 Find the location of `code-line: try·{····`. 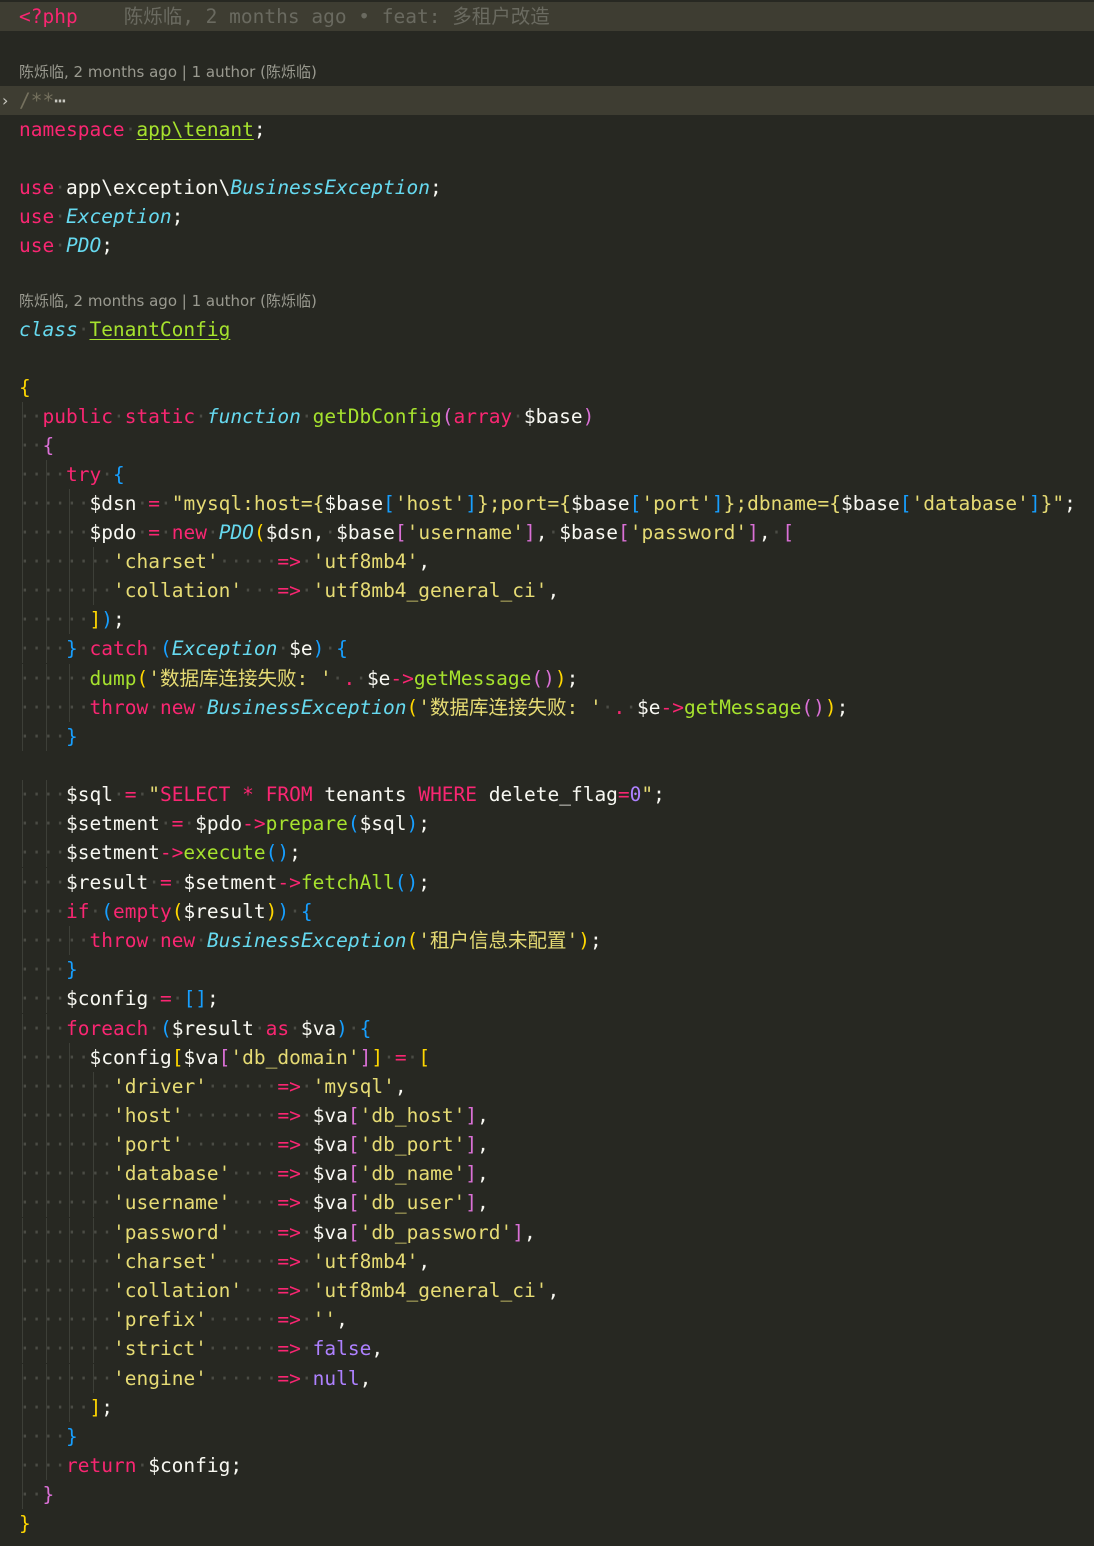

code-line: try·{···· is located at coordinates (547, 474).